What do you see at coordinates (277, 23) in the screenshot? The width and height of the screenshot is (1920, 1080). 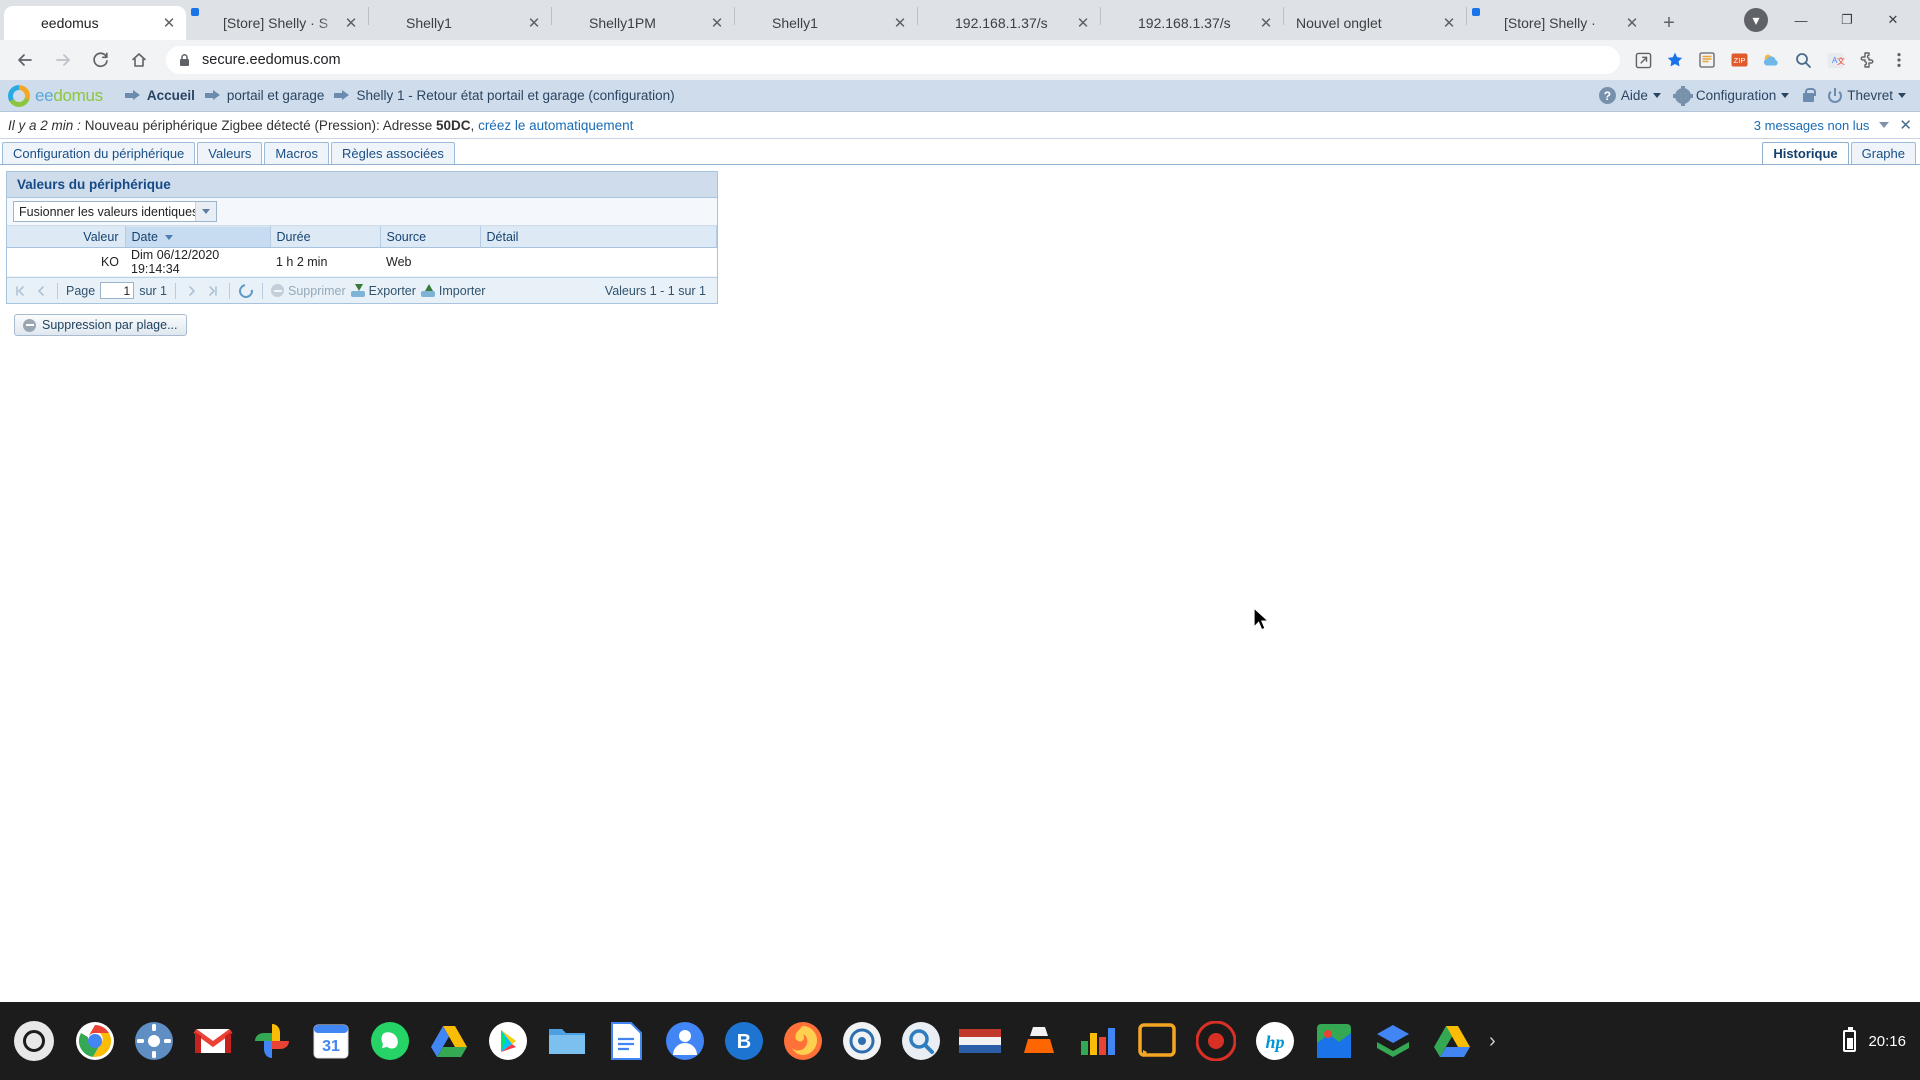 I see `browser-tab: [Store] Shelly · S ✕` at bounding box center [277, 23].